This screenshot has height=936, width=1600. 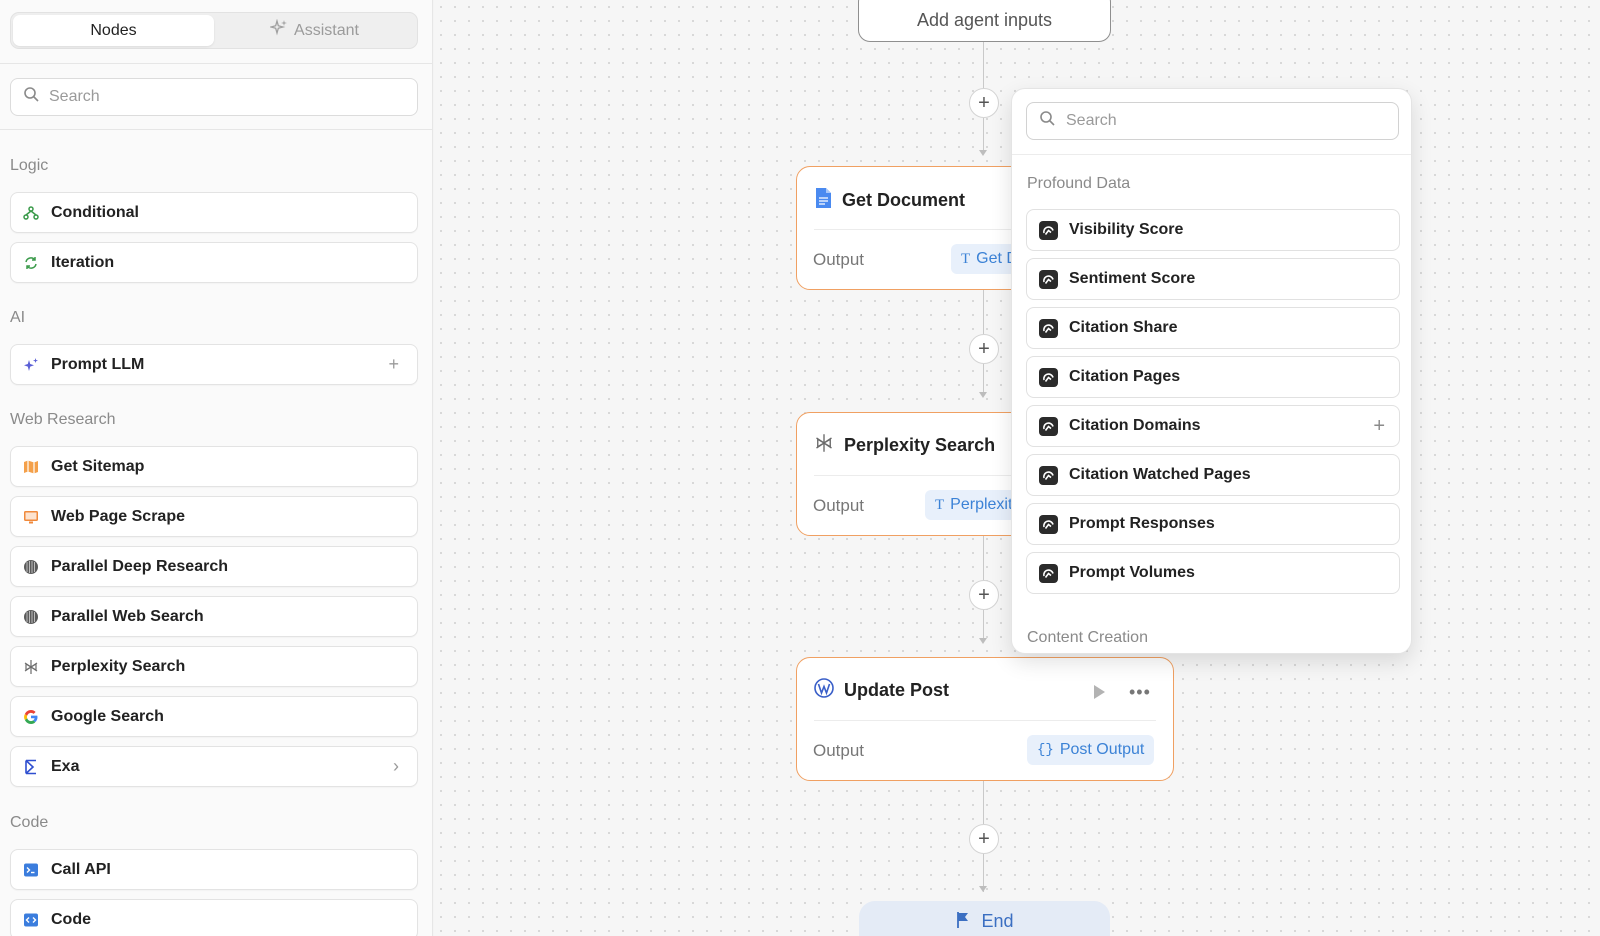 What do you see at coordinates (1213, 377) in the screenshot?
I see `popup-item-citation-pages: Citation Pages` at bounding box center [1213, 377].